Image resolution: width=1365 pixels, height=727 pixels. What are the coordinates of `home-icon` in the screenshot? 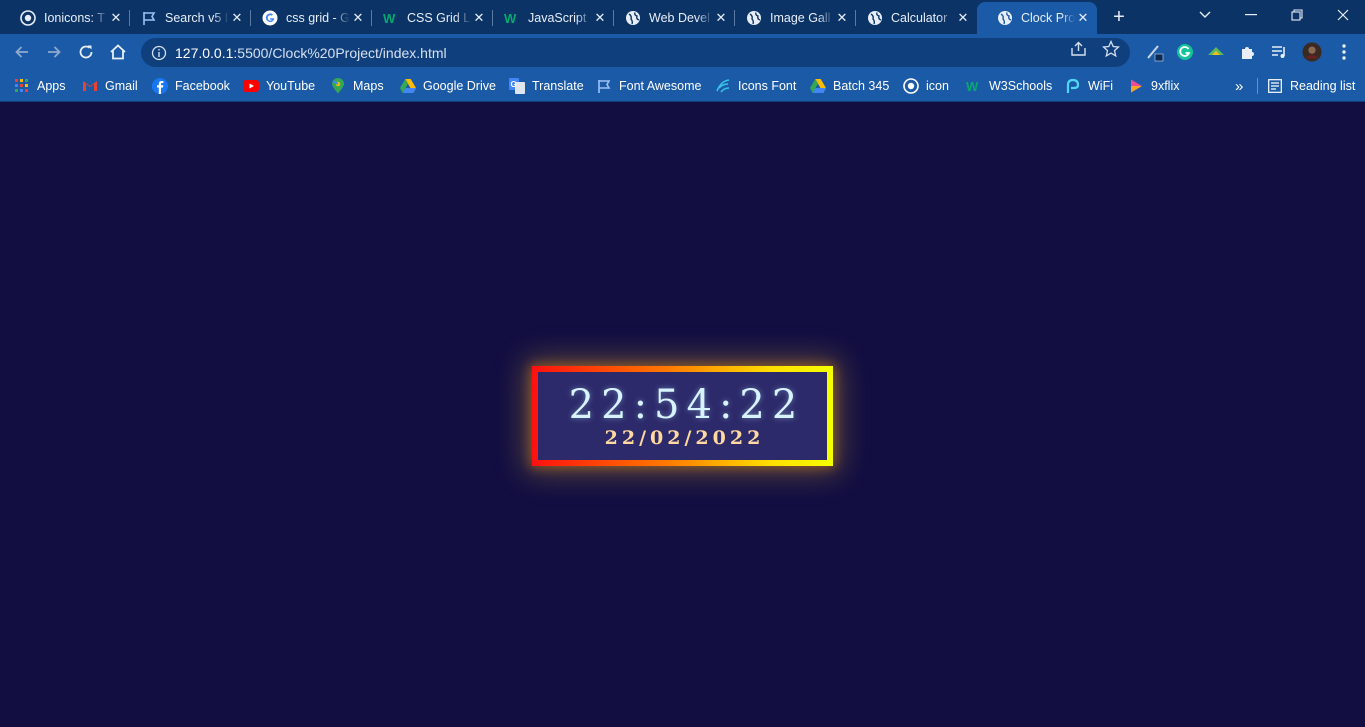 It's located at (118, 52).